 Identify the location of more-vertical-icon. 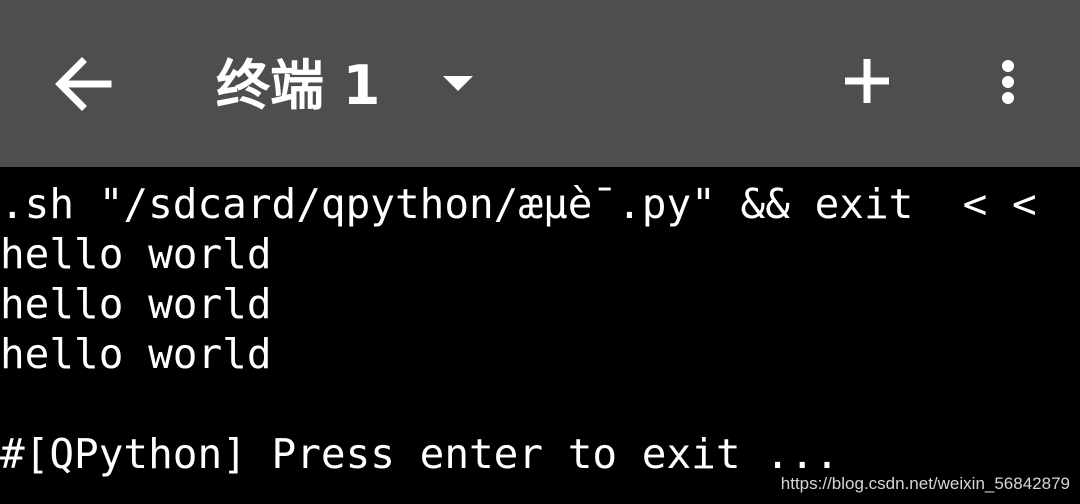
(1008, 82).